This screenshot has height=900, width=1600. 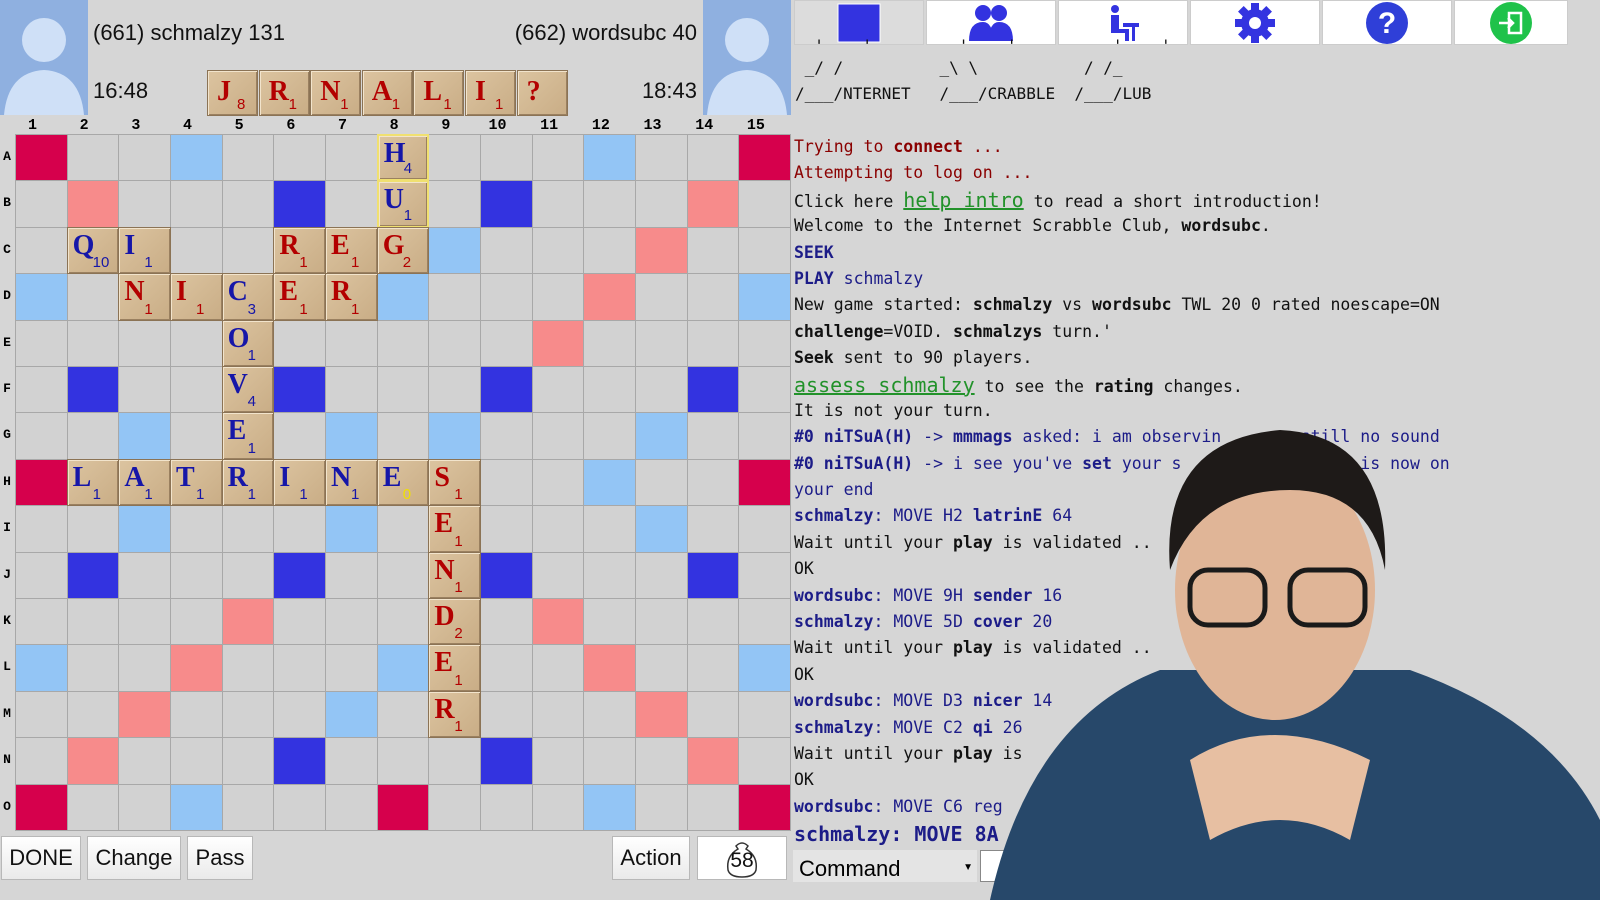 What do you see at coordinates (387, 93) in the screenshot?
I see `rack-tile: A1` at bounding box center [387, 93].